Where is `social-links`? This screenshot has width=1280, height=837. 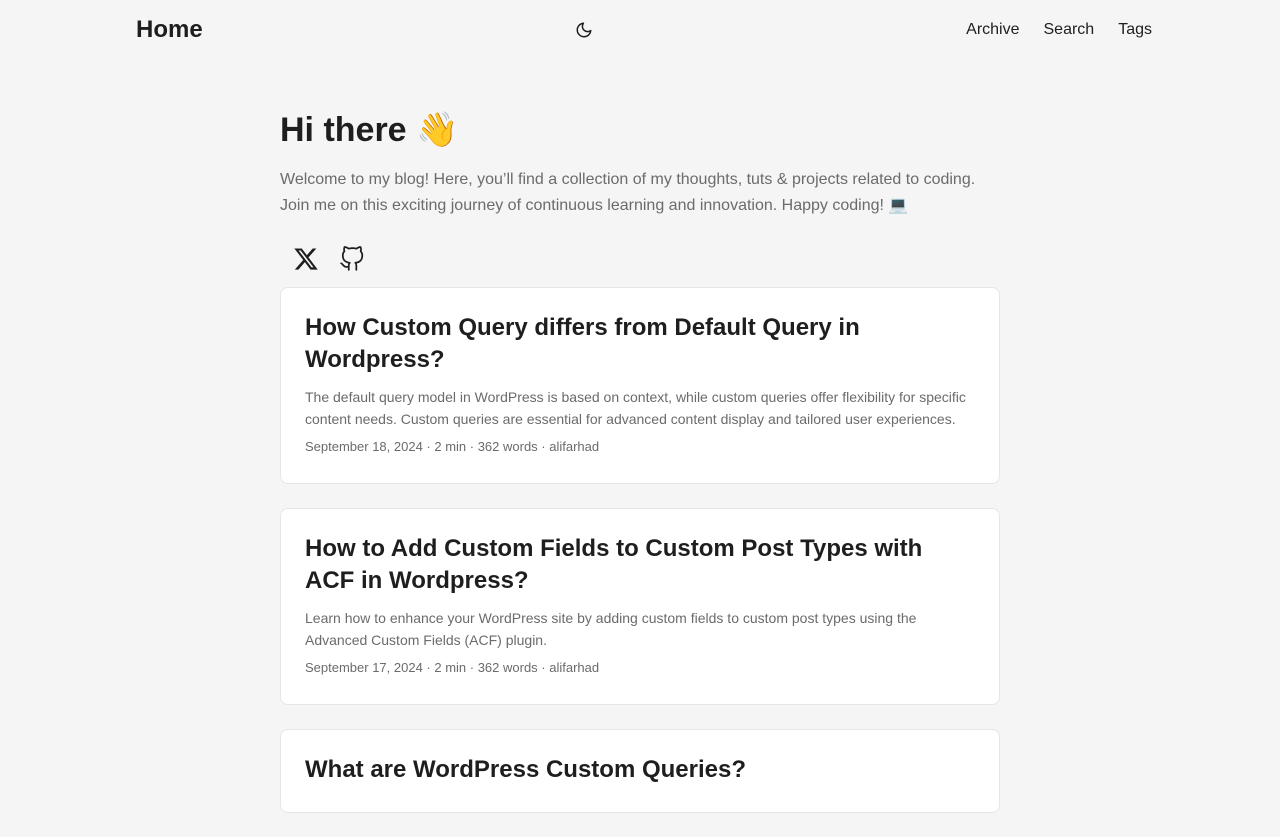 social-links is located at coordinates (640, 259).